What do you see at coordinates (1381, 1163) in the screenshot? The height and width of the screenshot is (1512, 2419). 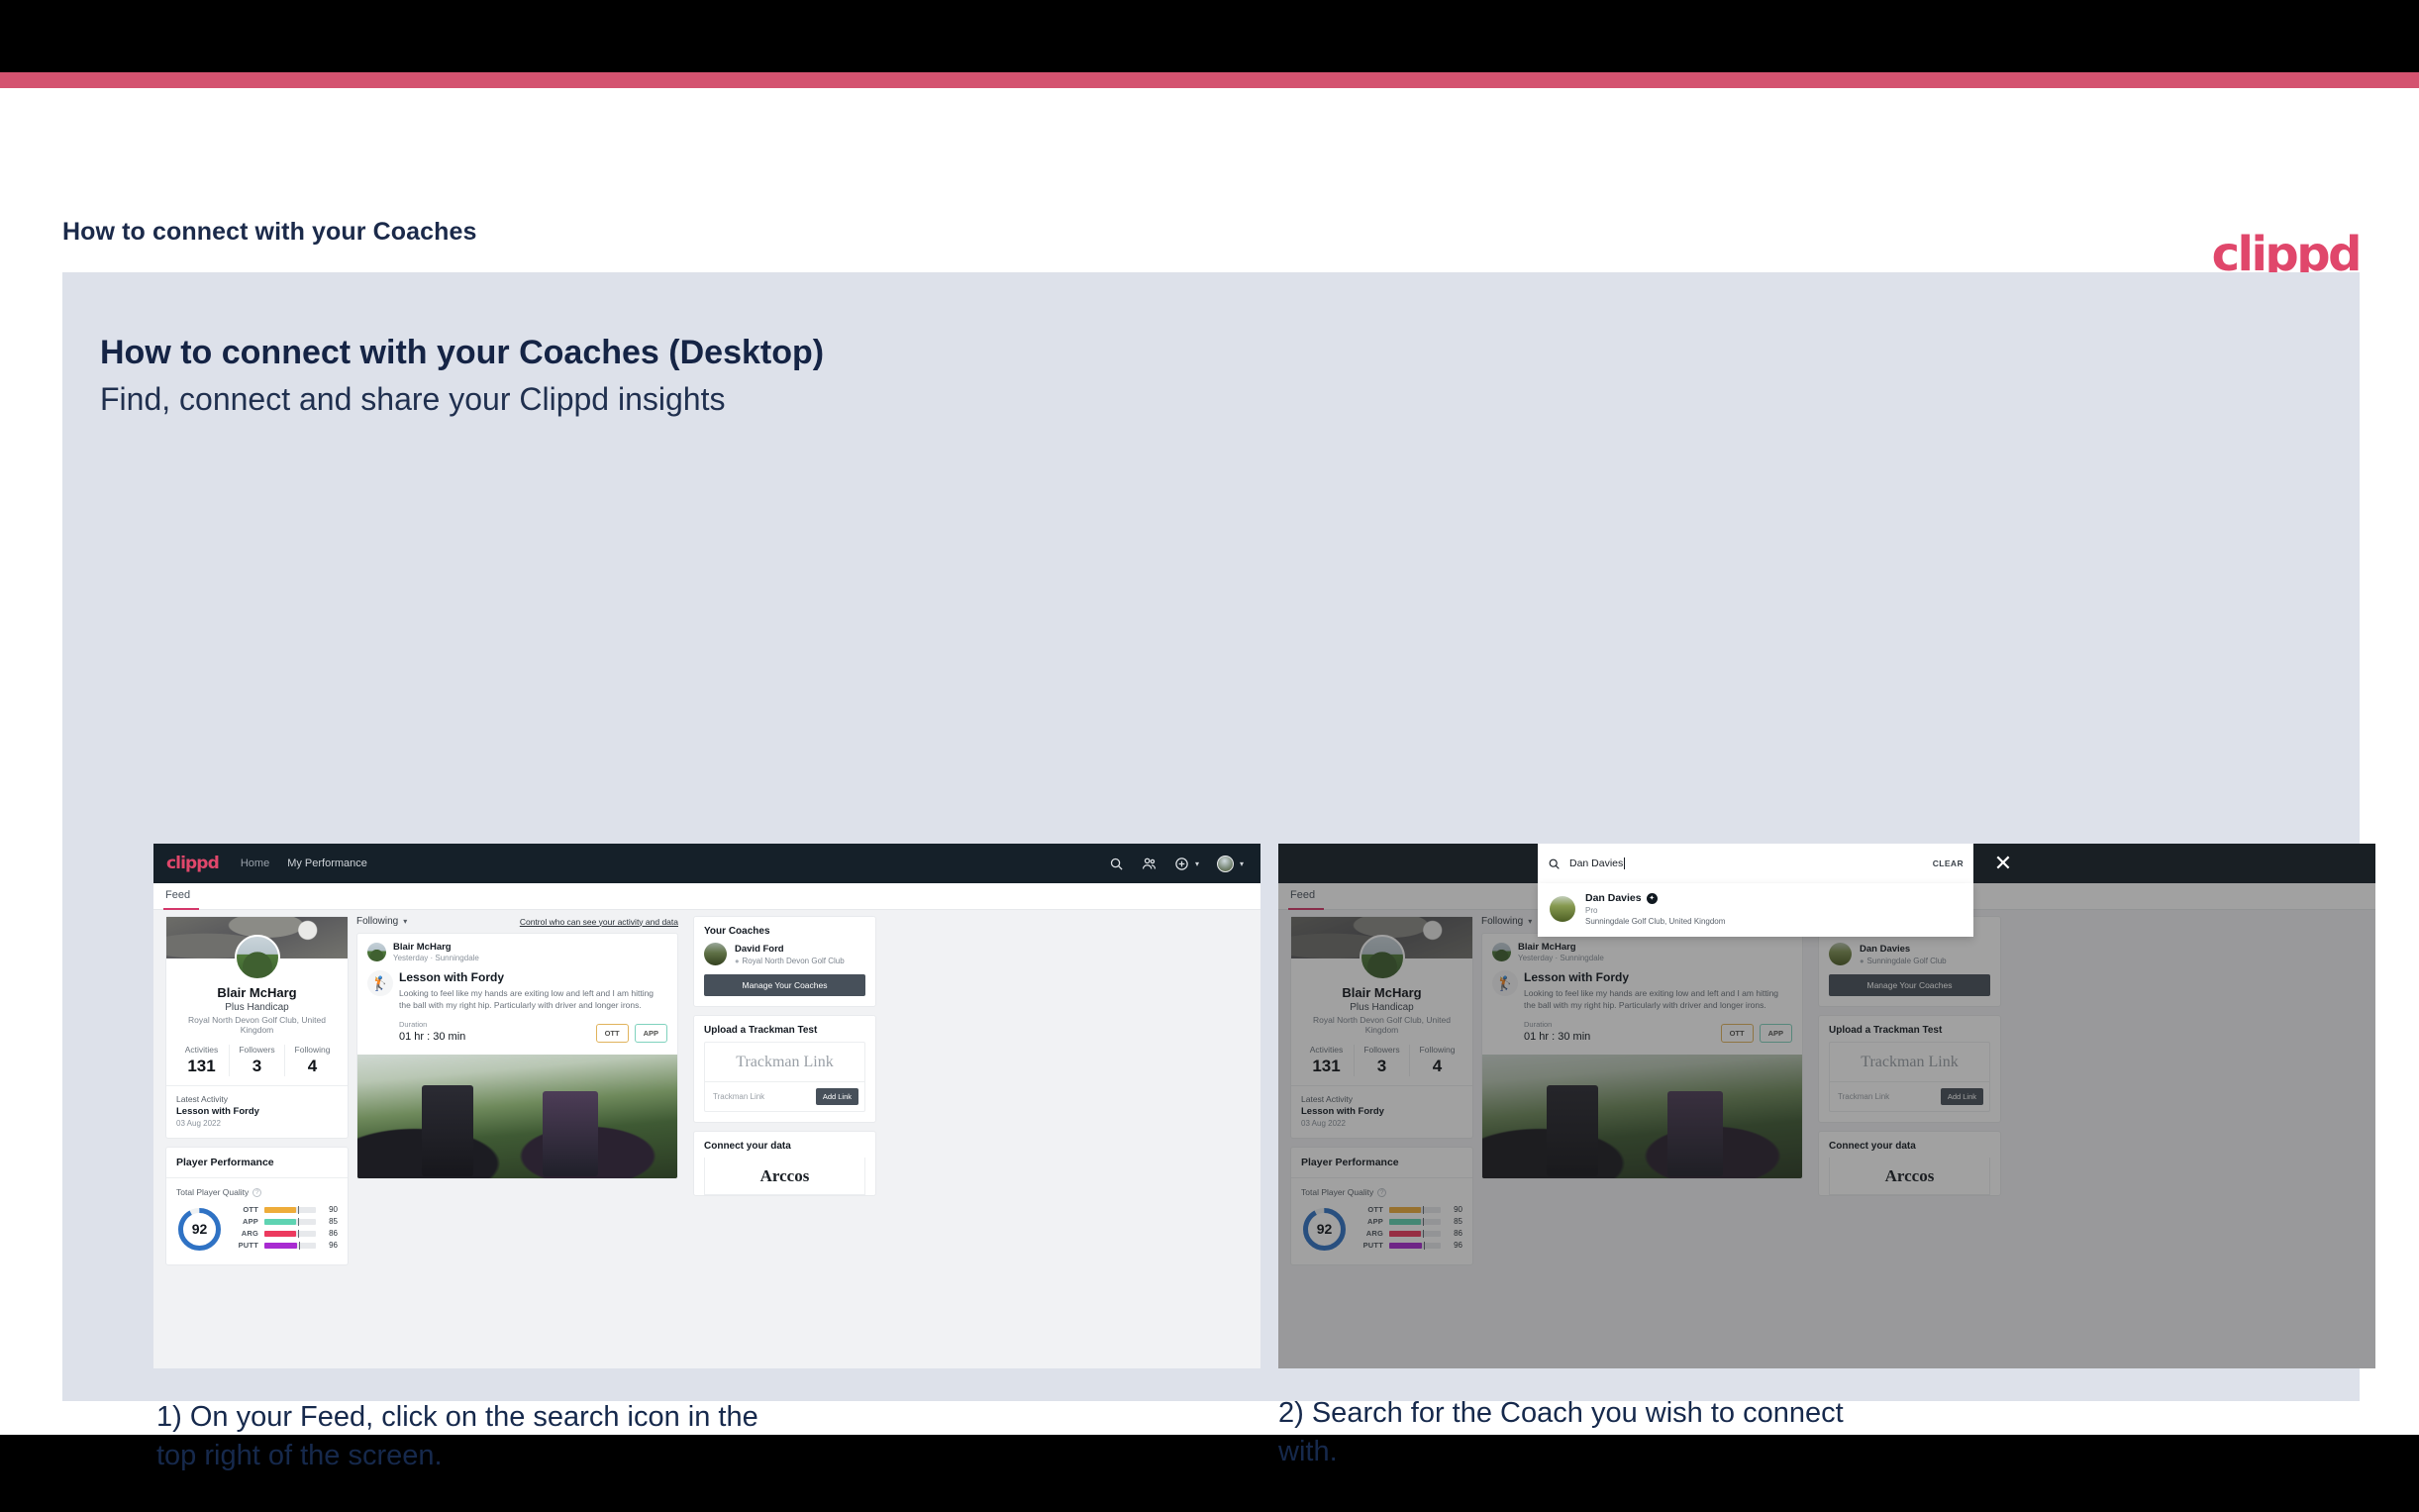 I see `player-performance-title-2: Player Performance` at bounding box center [1381, 1163].